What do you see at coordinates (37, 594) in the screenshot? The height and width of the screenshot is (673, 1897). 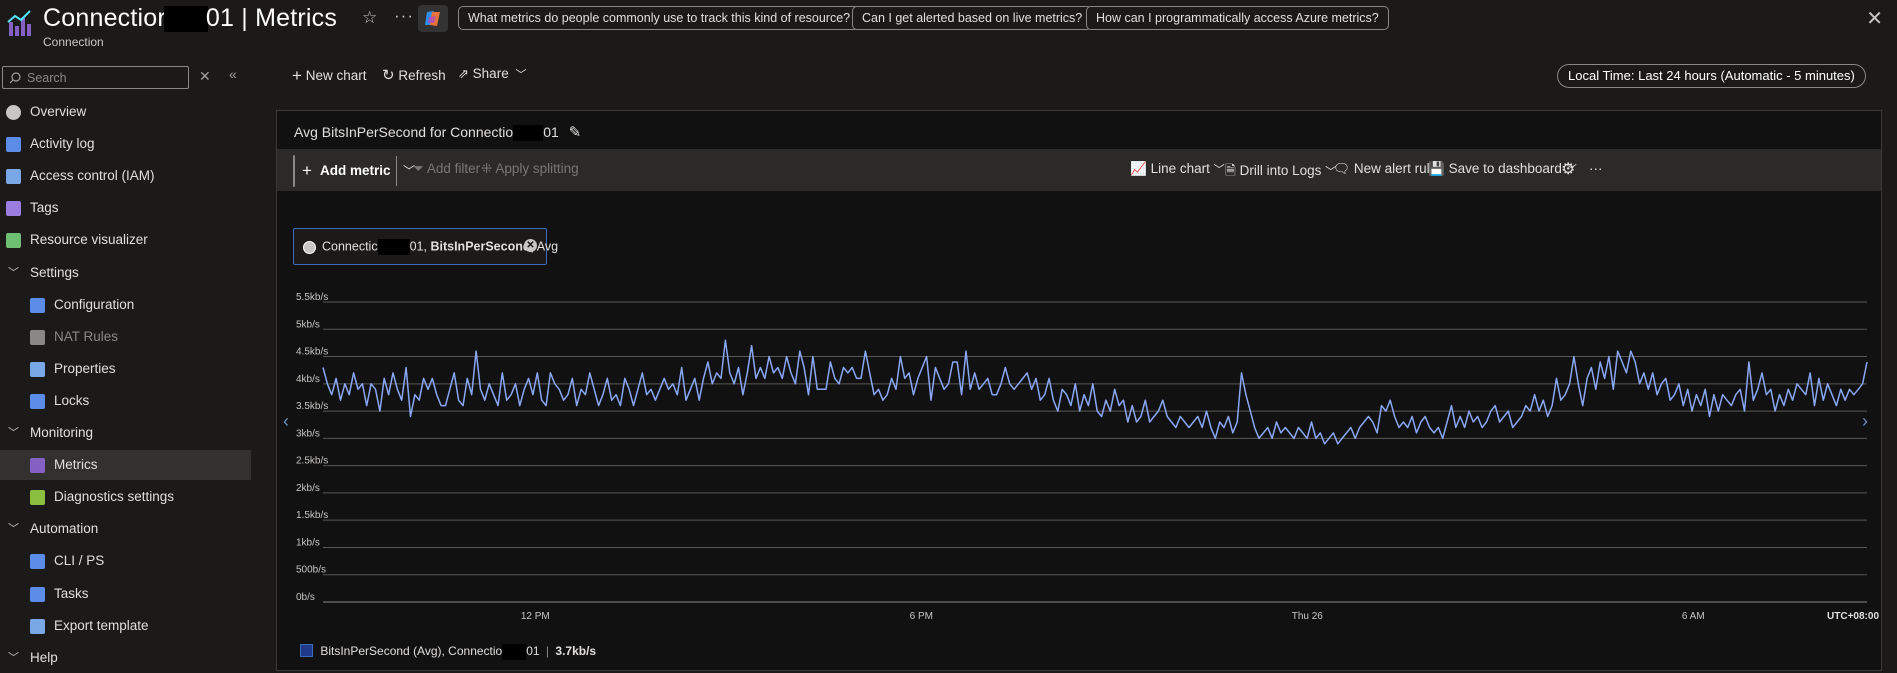 I see `tasks-icon` at bounding box center [37, 594].